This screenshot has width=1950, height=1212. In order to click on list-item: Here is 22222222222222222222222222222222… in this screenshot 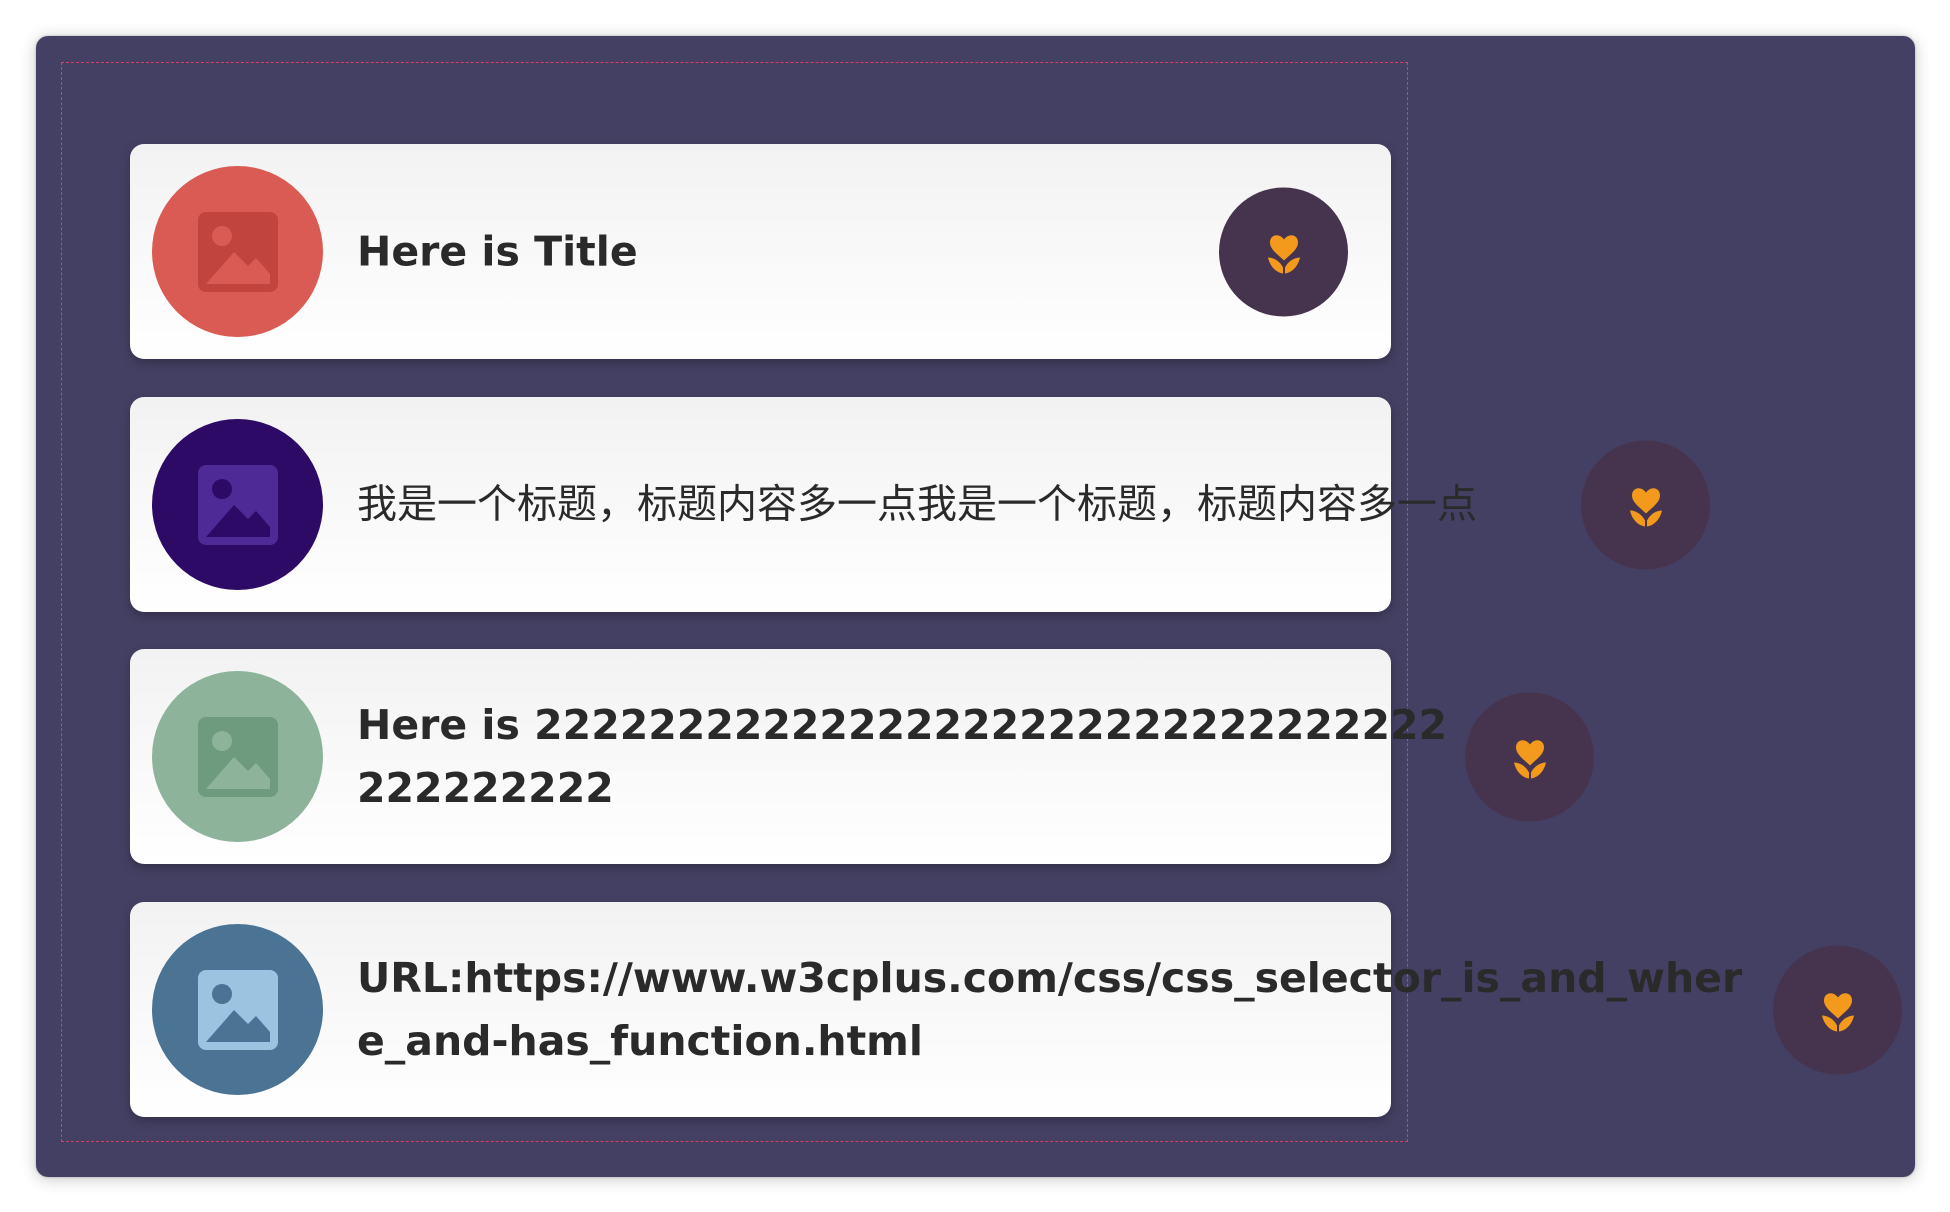, I will do `click(862, 756)`.